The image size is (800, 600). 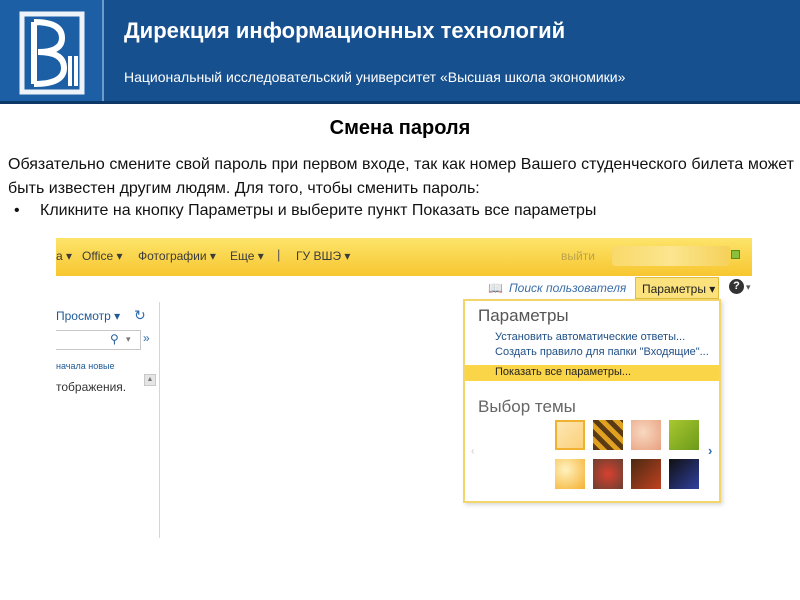 What do you see at coordinates (102, 256) in the screenshot?
I see `topbar-item-office: Office ▾` at bounding box center [102, 256].